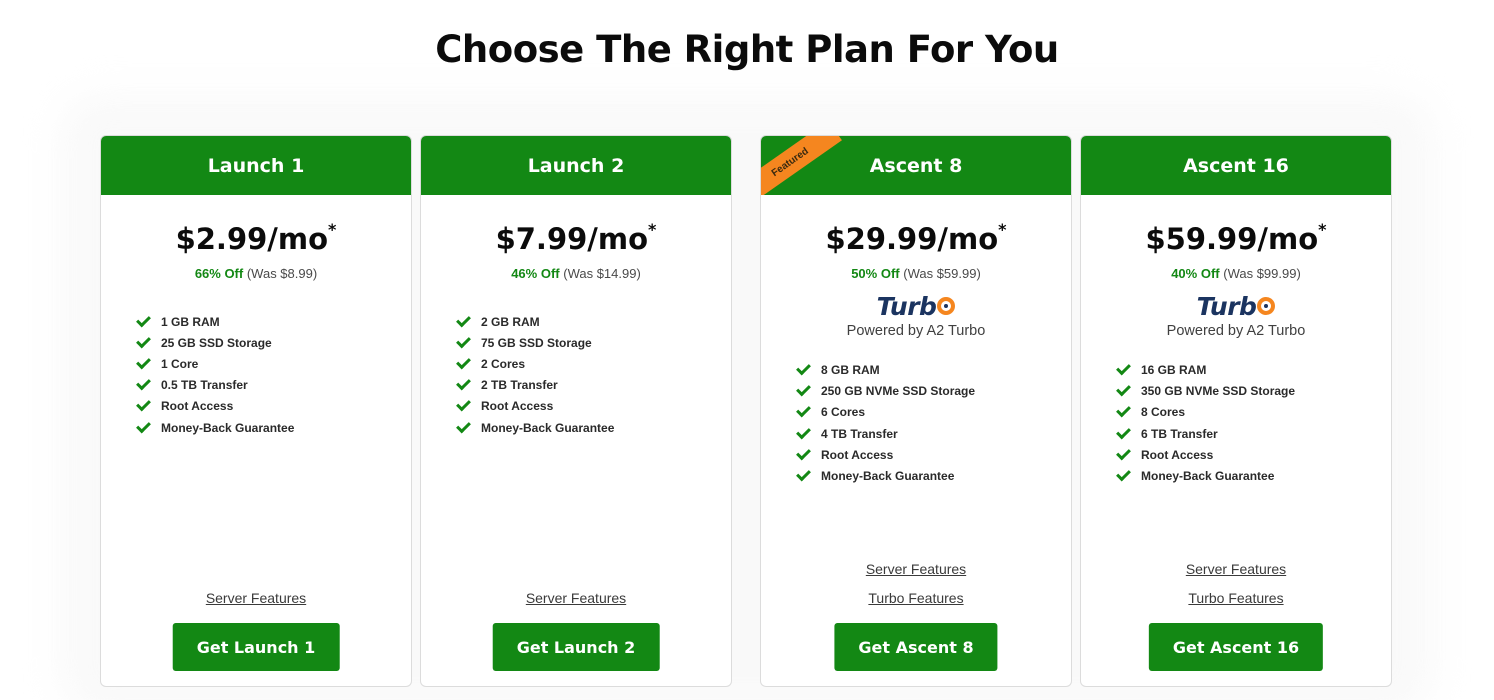 The height and width of the screenshot is (700, 1494). I want to click on plan-discount: 66% Off (Was $8.99), so click(256, 273).